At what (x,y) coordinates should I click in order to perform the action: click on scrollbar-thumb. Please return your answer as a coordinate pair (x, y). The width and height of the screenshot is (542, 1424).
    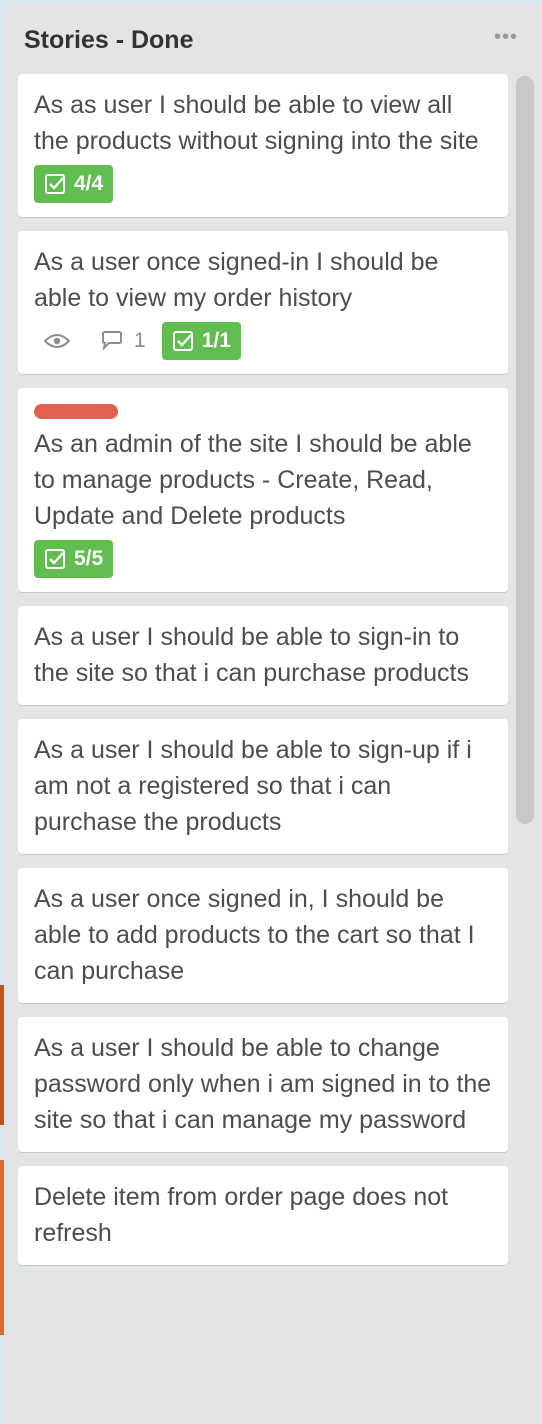
    Looking at the image, I should click on (525, 450).